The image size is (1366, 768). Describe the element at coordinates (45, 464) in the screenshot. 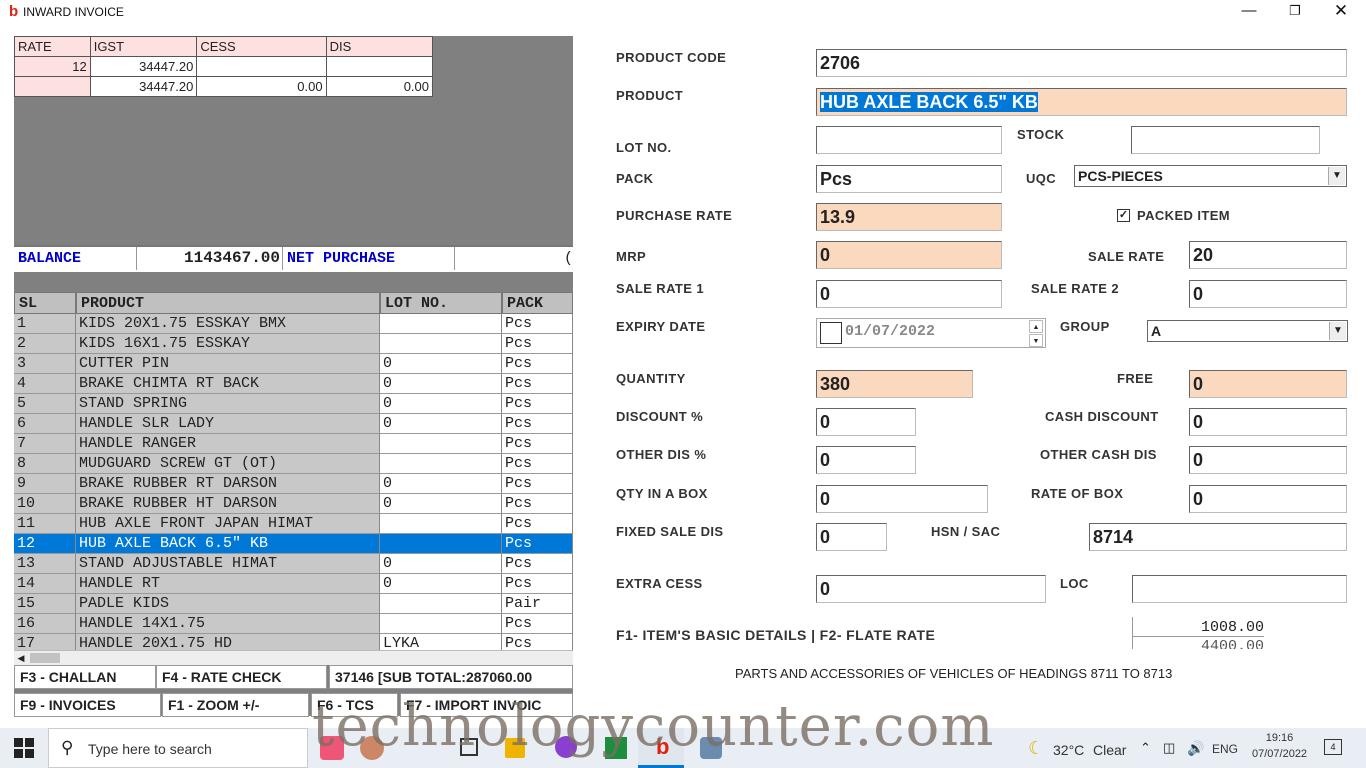

I see `cell-sl: 8` at that location.